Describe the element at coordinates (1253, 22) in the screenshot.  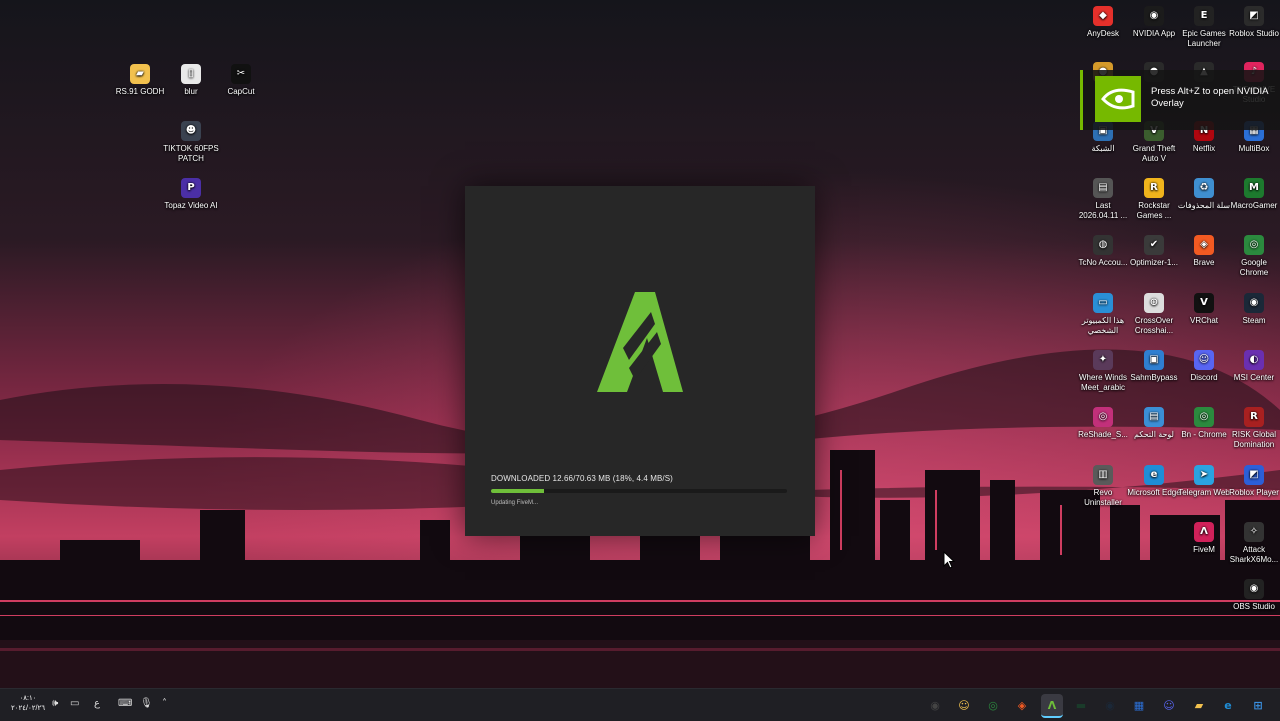
I see `desktop-icon: ◩ Roblox Studio` at that location.